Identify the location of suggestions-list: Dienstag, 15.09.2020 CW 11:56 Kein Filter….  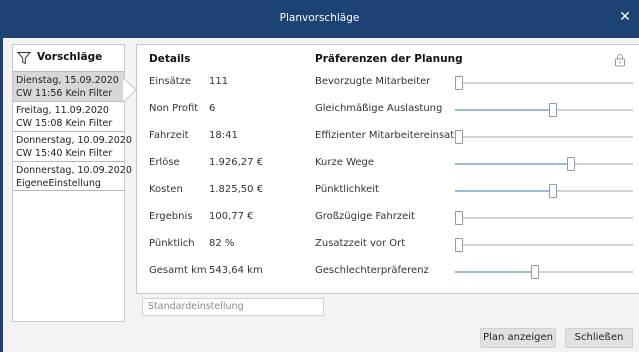
(72, 131).